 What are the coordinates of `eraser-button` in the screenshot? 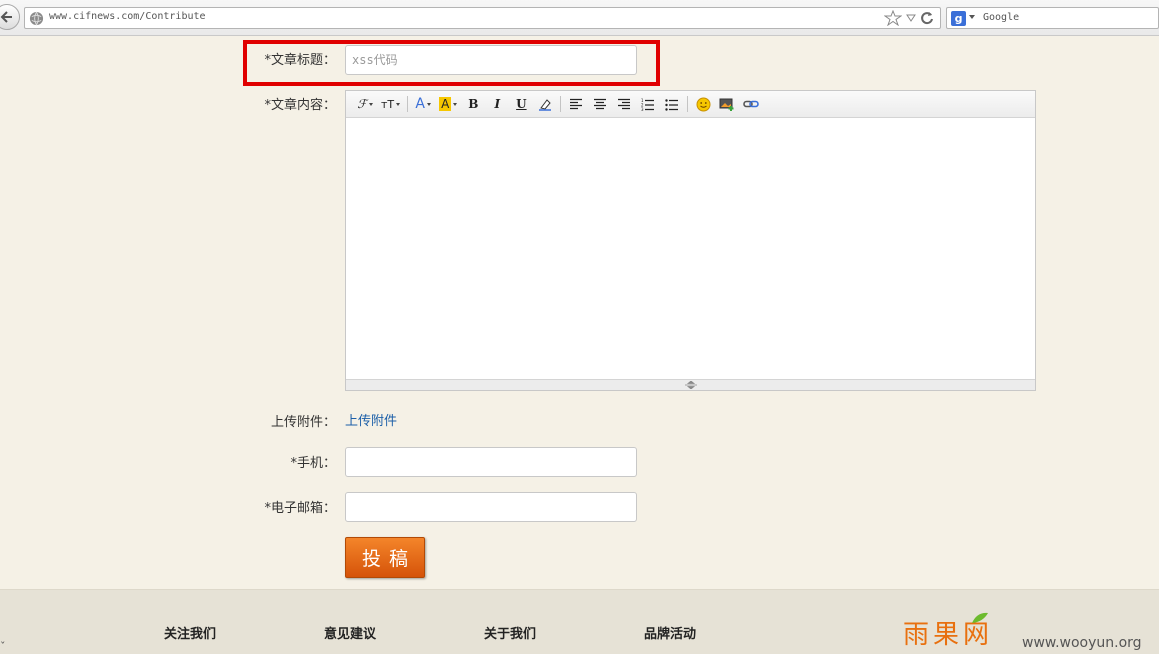 It's located at (545, 104).